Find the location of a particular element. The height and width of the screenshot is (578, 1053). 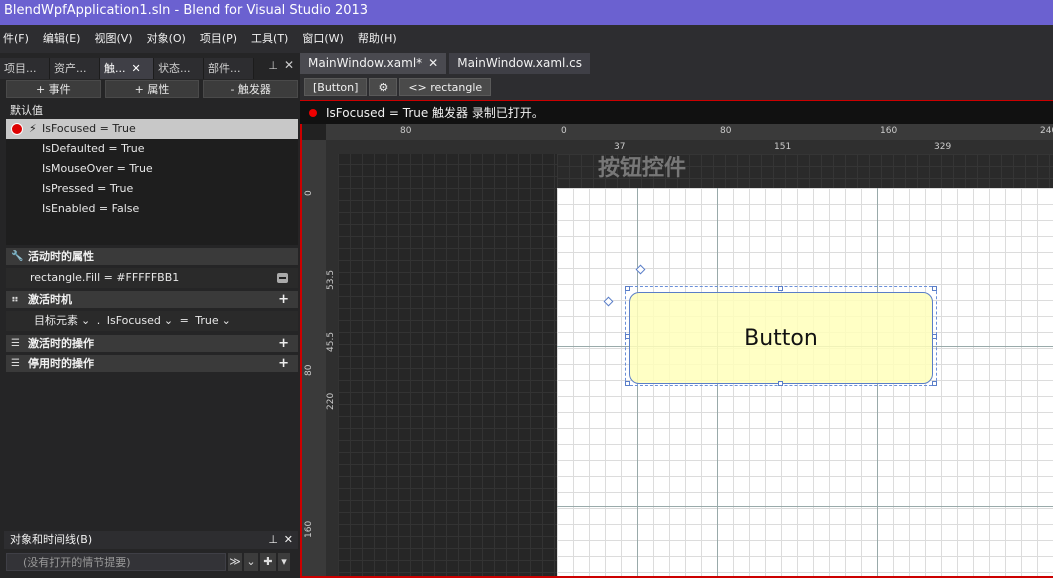

vertical-ruler: 0 80 160 is located at coordinates (314, 358).